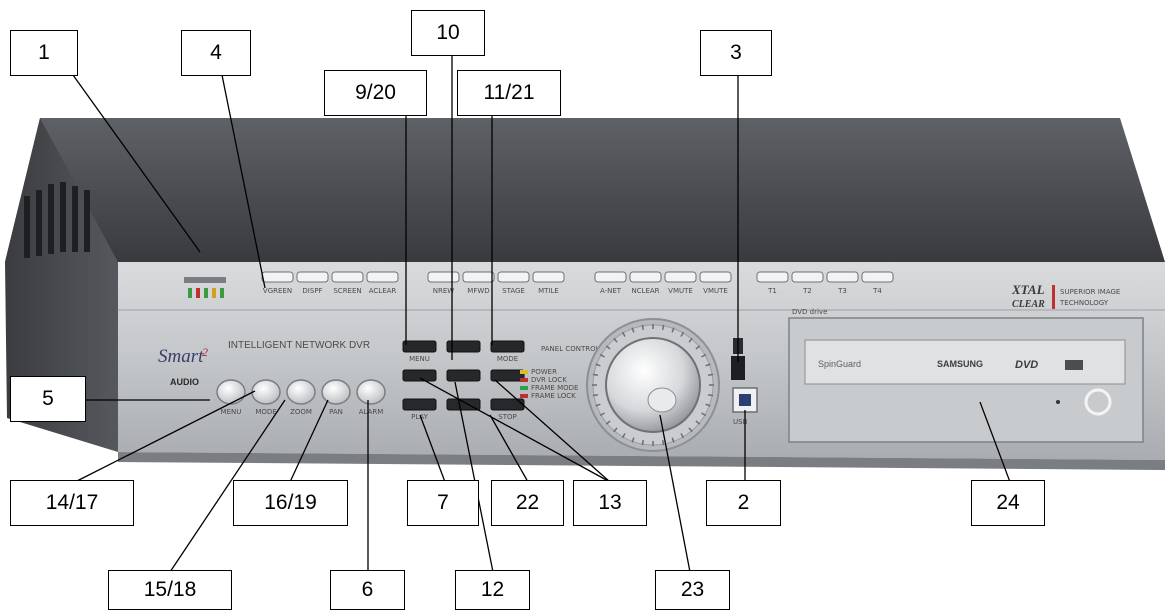 The height and width of the screenshot is (610, 1170). I want to click on svg-text: XTAL, so click(1028, 289).